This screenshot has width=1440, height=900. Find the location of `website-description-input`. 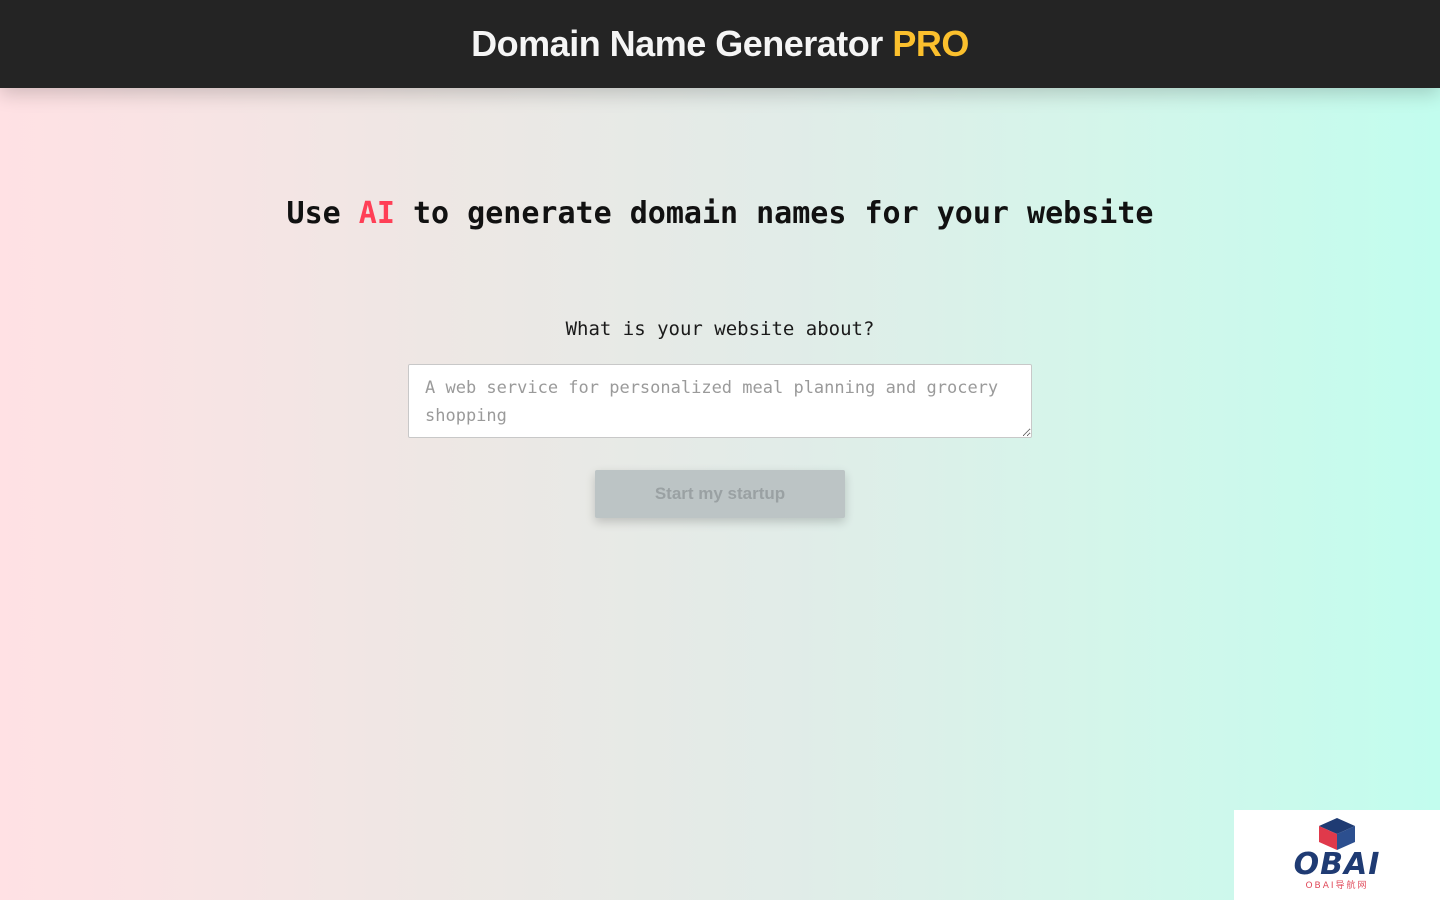

website-description-input is located at coordinates (720, 401).